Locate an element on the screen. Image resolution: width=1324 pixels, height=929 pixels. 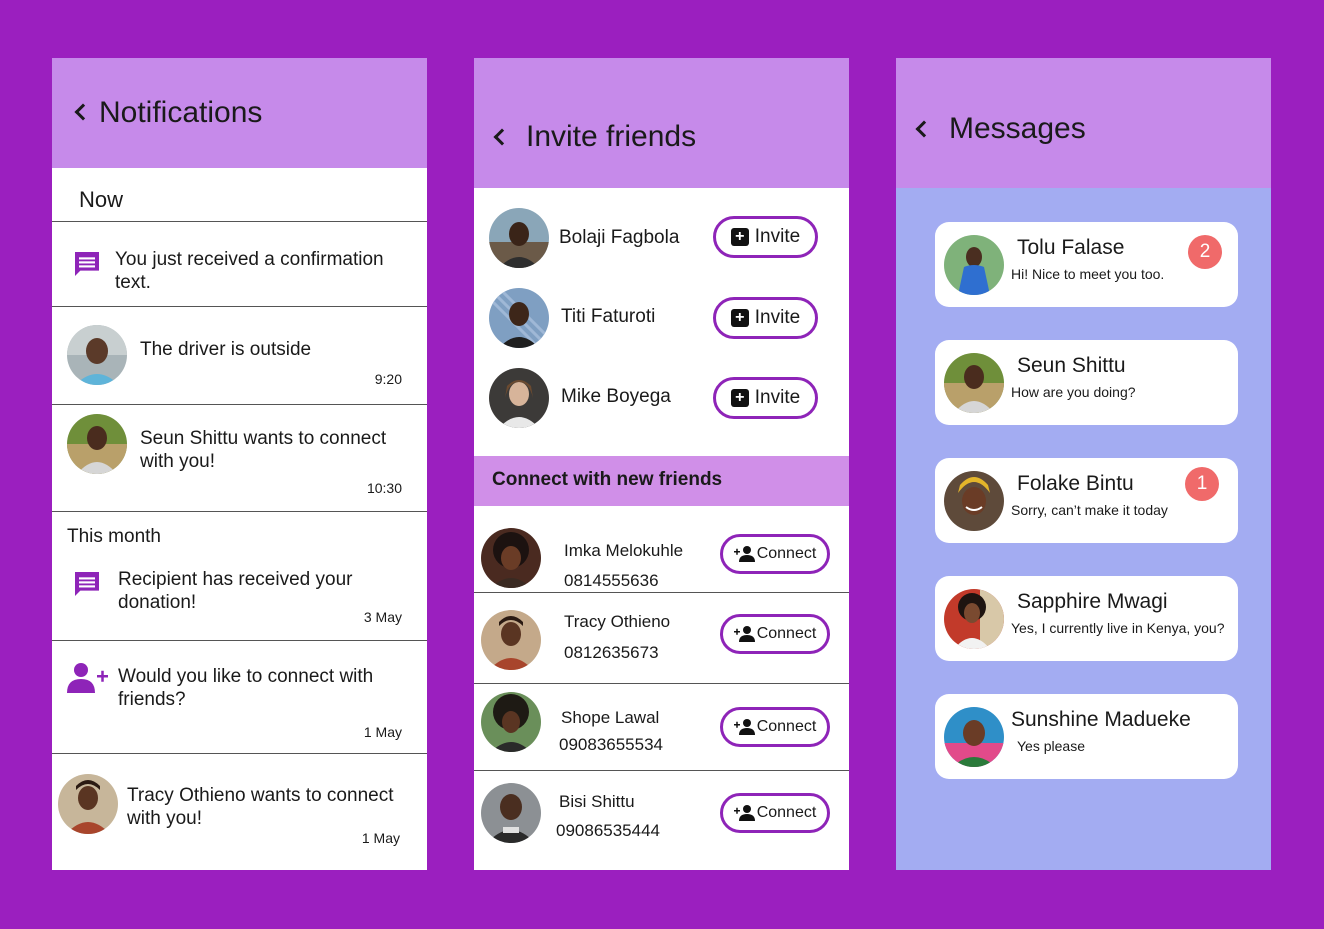
notification-time: 3 May is located at coordinates (382, 617).